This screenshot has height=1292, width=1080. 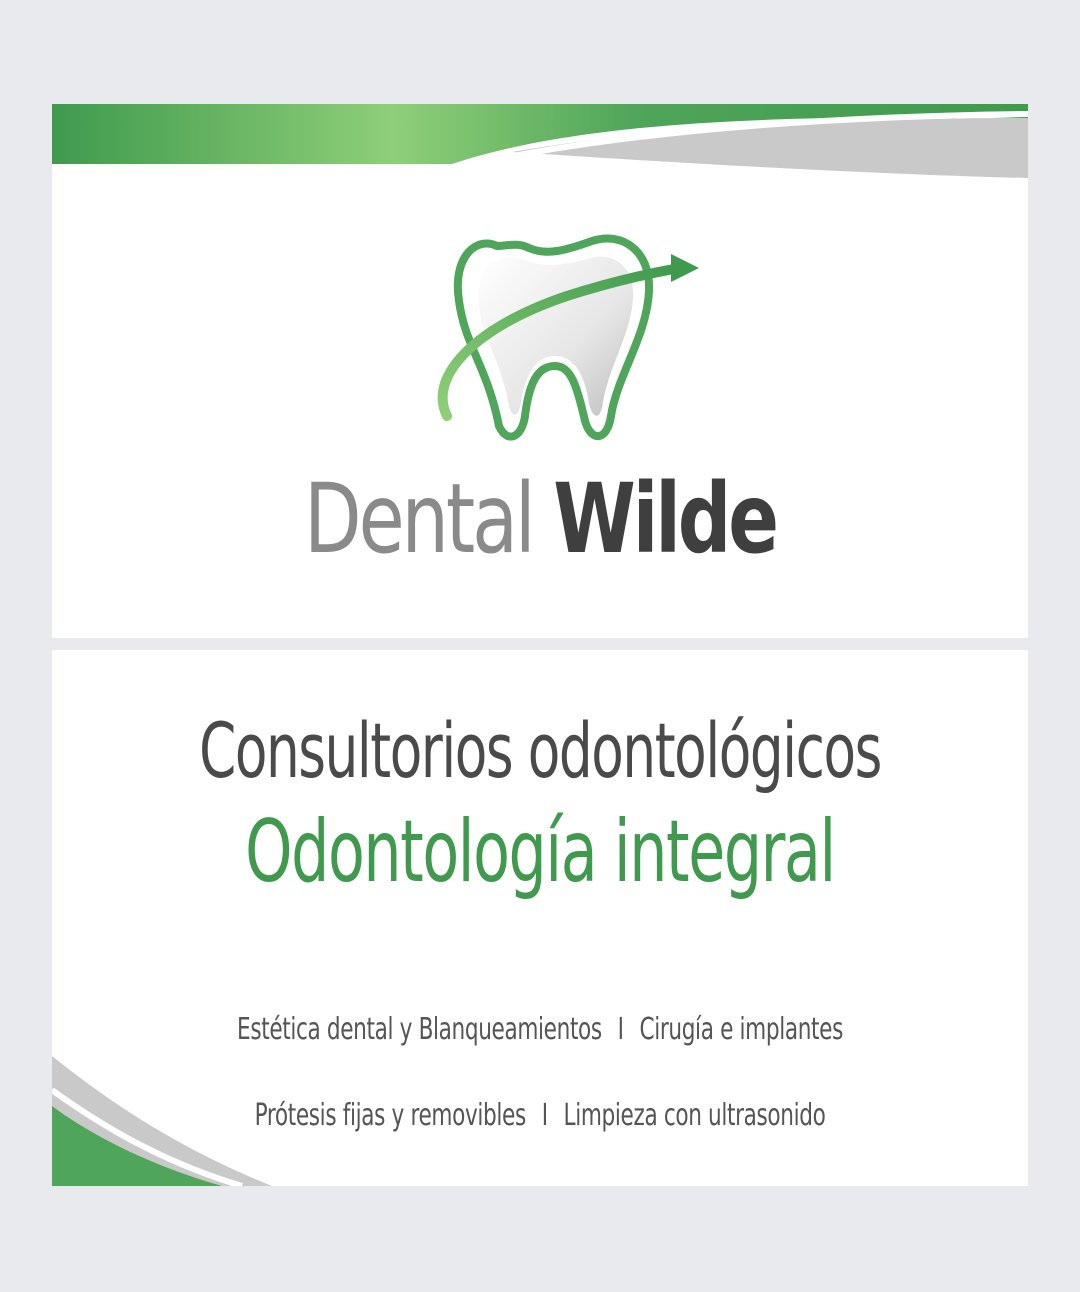 What do you see at coordinates (741, 1029) in the screenshot?
I see `service-cirugia: Cirugía e implantes` at bounding box center [741, 1029].